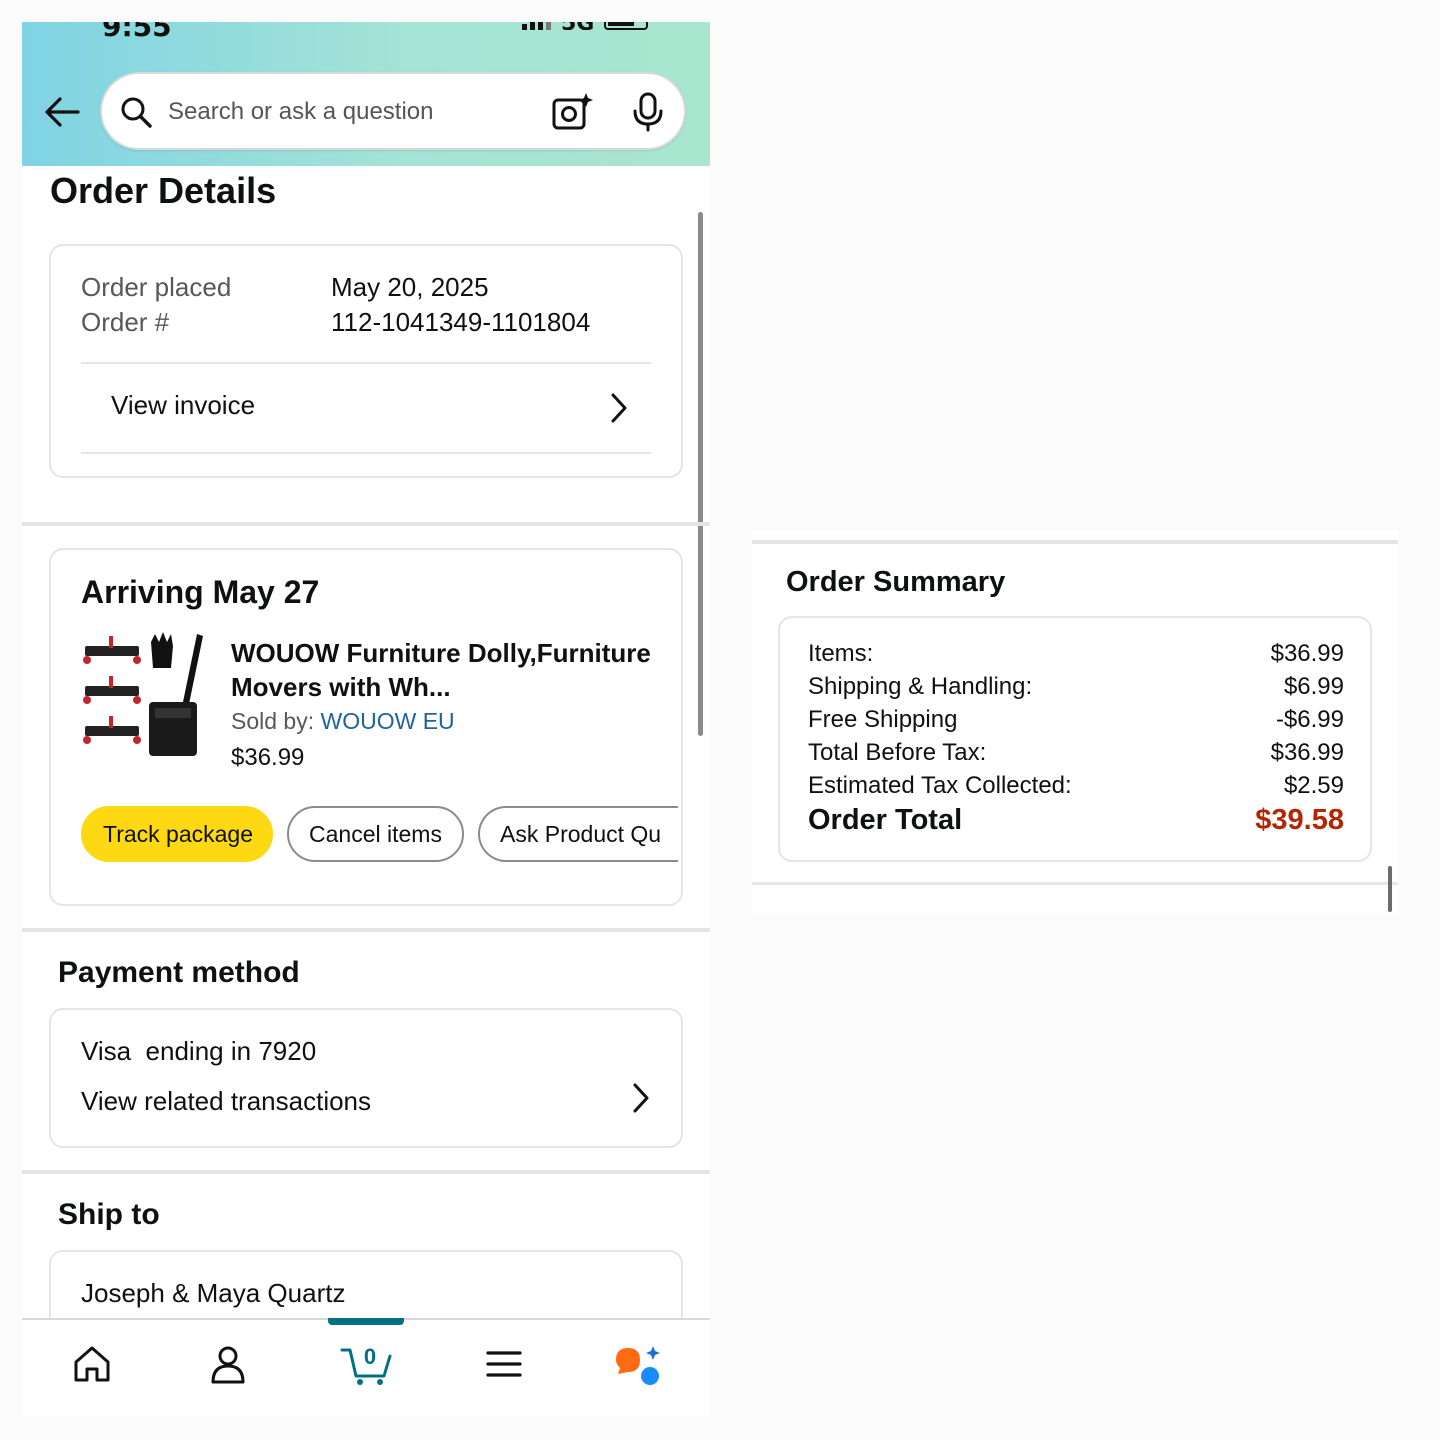 Image resolution: width=1440 pixels, height=1440 pixels. I want to click on summary-row: Total Before Tax: $36.99, so click(1076, 755).